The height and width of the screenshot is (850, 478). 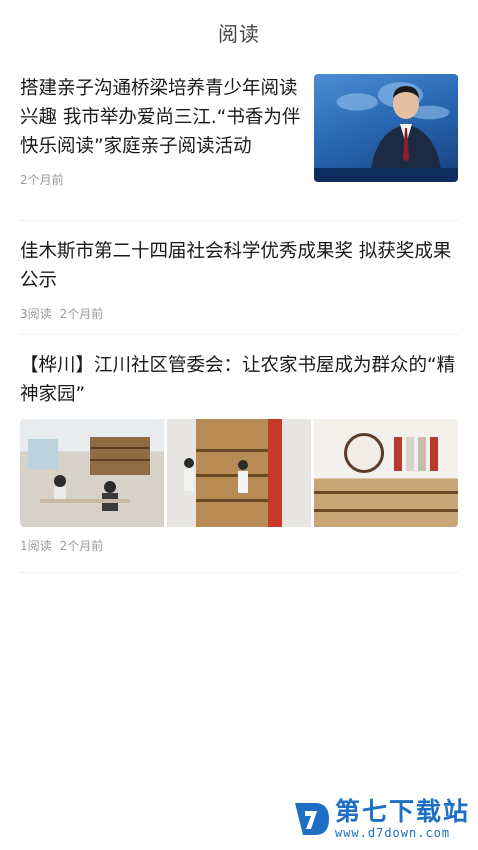 I want to click on watermark-text: 第七下载站 www.d7down.com, so click(x=402, y=819).